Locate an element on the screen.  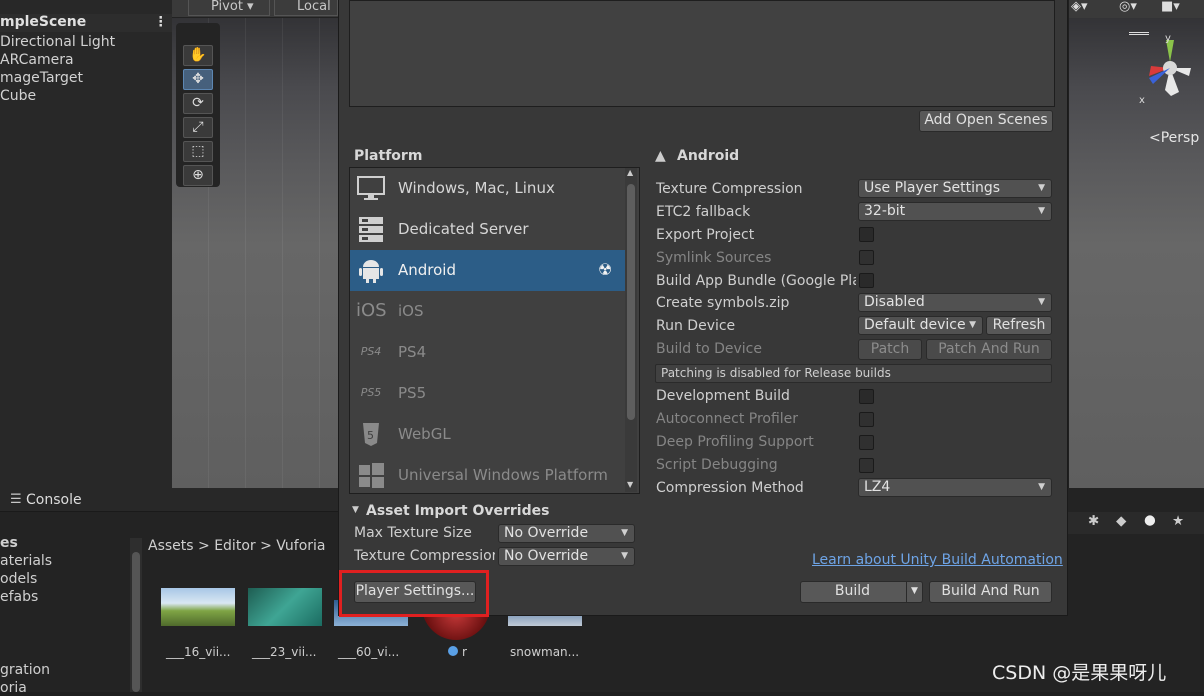
platform-item-ps5: PS5 PS5 is located at coordinates (487, 393).